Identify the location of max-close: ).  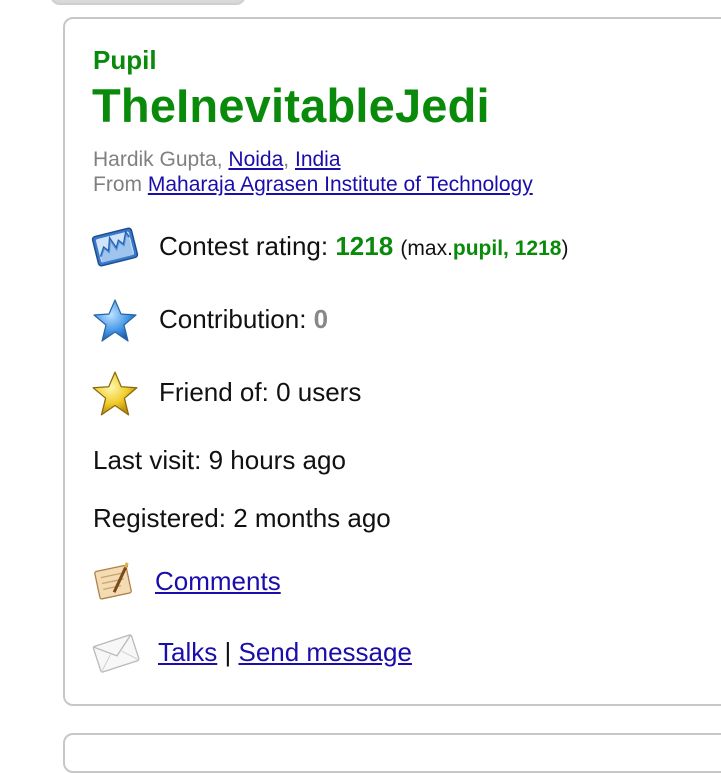
(565, 248).